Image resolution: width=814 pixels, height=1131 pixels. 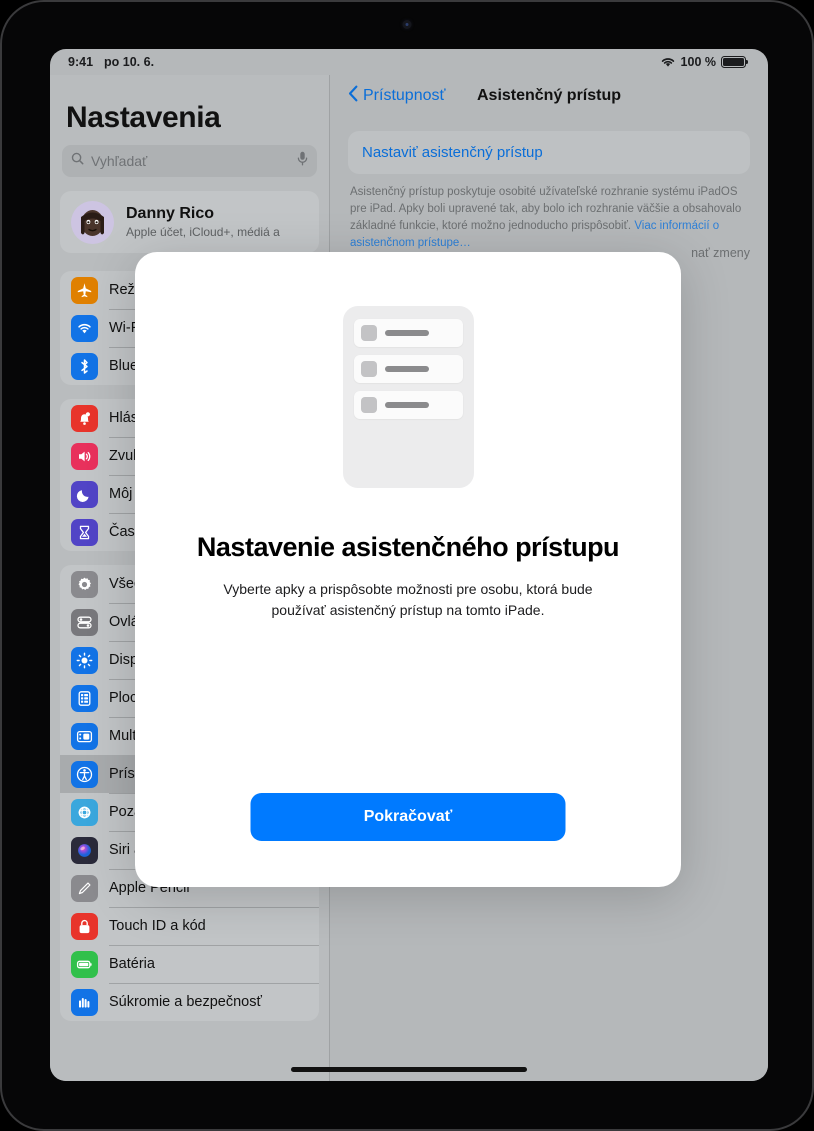 What do you see at coordinates (143, 117) in the screenshot?
I see `page-title: Nastavenia` at bounding box center [143, 117].